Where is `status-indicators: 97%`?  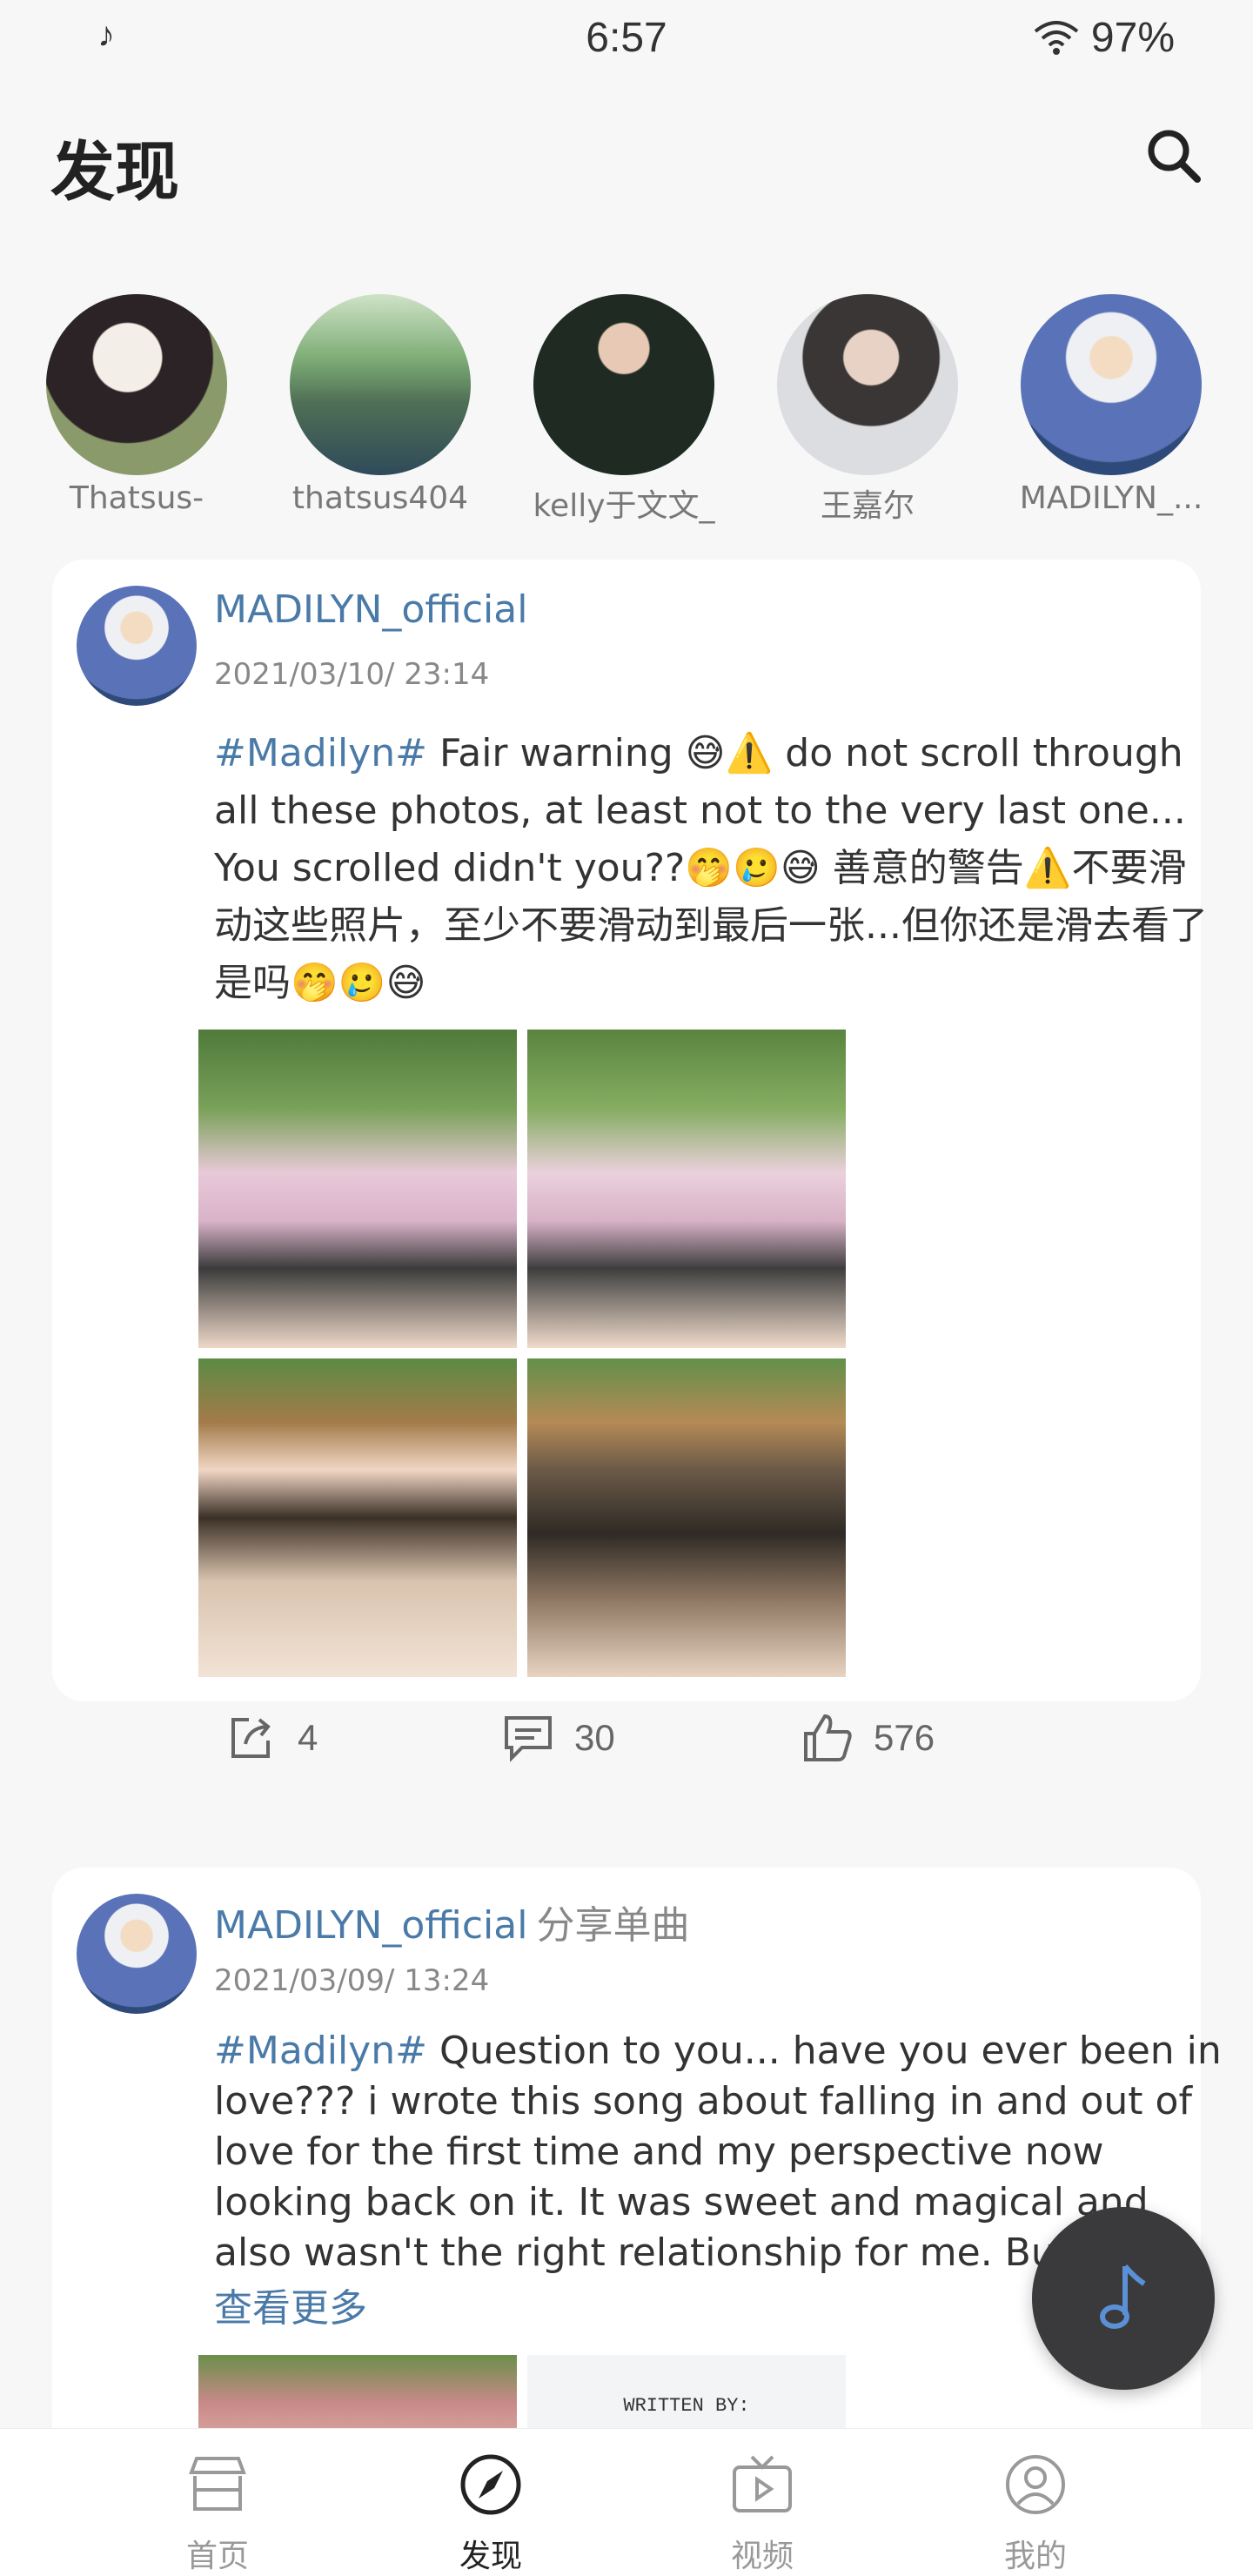
status-indicators: 97% is located at coordinates (1104, 38).